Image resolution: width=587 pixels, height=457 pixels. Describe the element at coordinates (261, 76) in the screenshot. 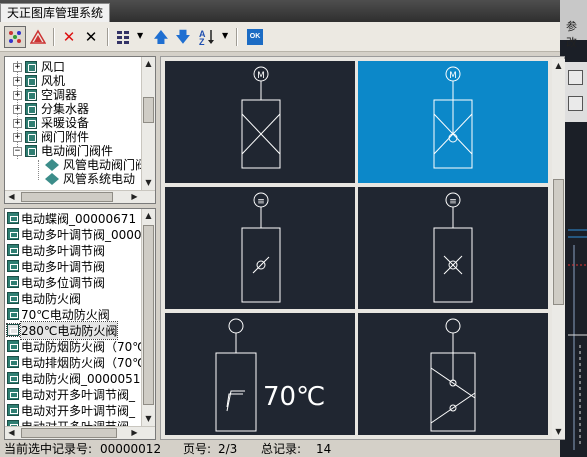

I see `motor-symbol: M` at that location.